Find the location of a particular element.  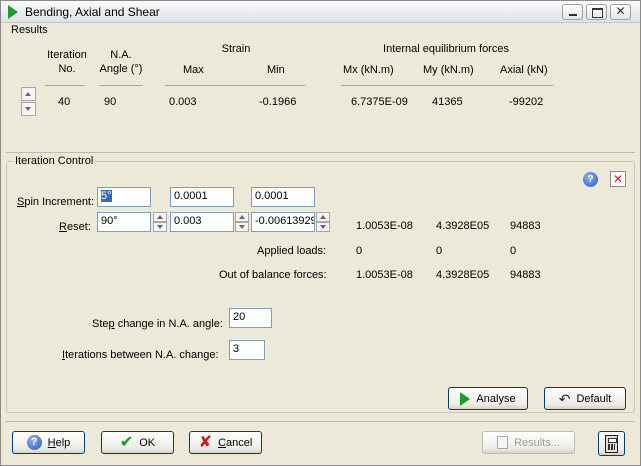

step-change-input: 20 is located at coordinates (250, 318).